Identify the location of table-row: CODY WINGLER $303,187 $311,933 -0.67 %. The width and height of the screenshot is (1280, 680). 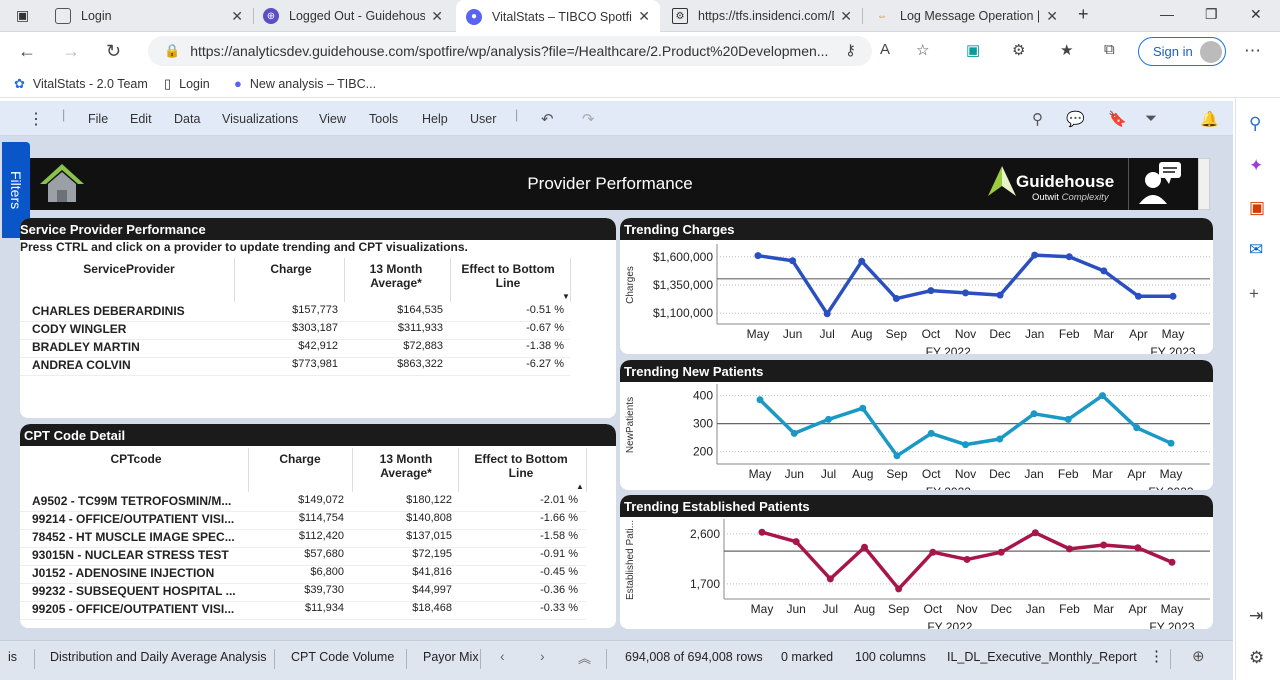
(295, 331).